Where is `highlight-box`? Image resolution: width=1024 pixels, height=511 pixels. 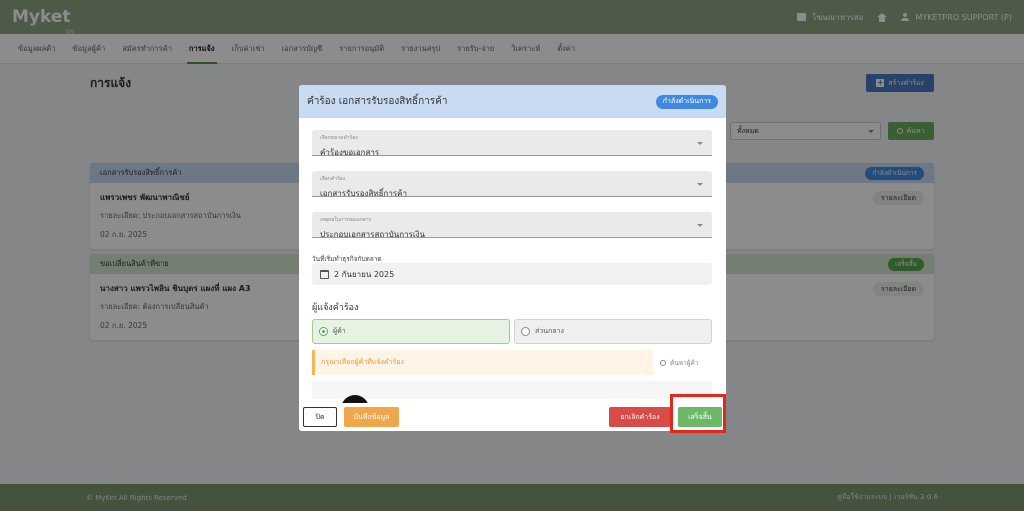
highlight-box is located at coordinates (698, 413).